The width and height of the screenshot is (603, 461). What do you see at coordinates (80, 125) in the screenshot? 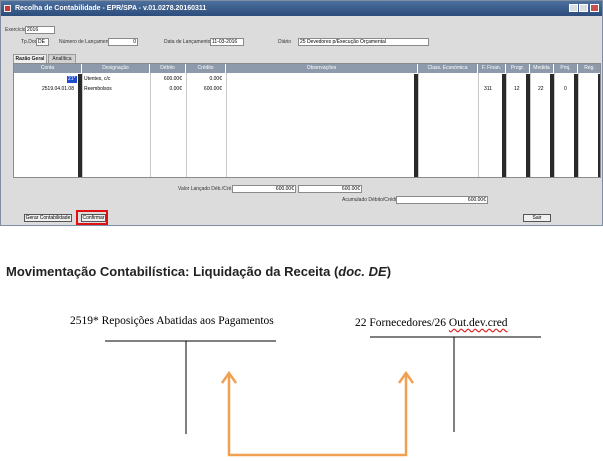
I see `conta-dropdown` at bounding box center [80, 125].